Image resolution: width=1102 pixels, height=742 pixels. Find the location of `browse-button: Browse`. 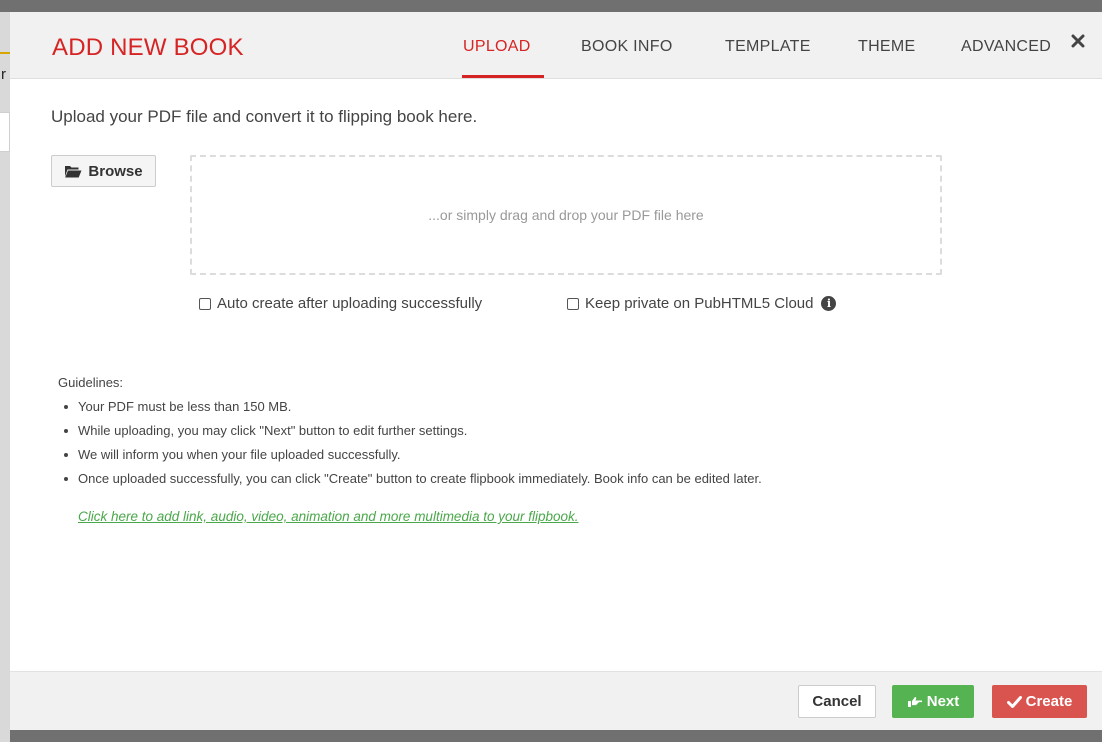

browse-button: Browse is located at coordinates (103, 171).